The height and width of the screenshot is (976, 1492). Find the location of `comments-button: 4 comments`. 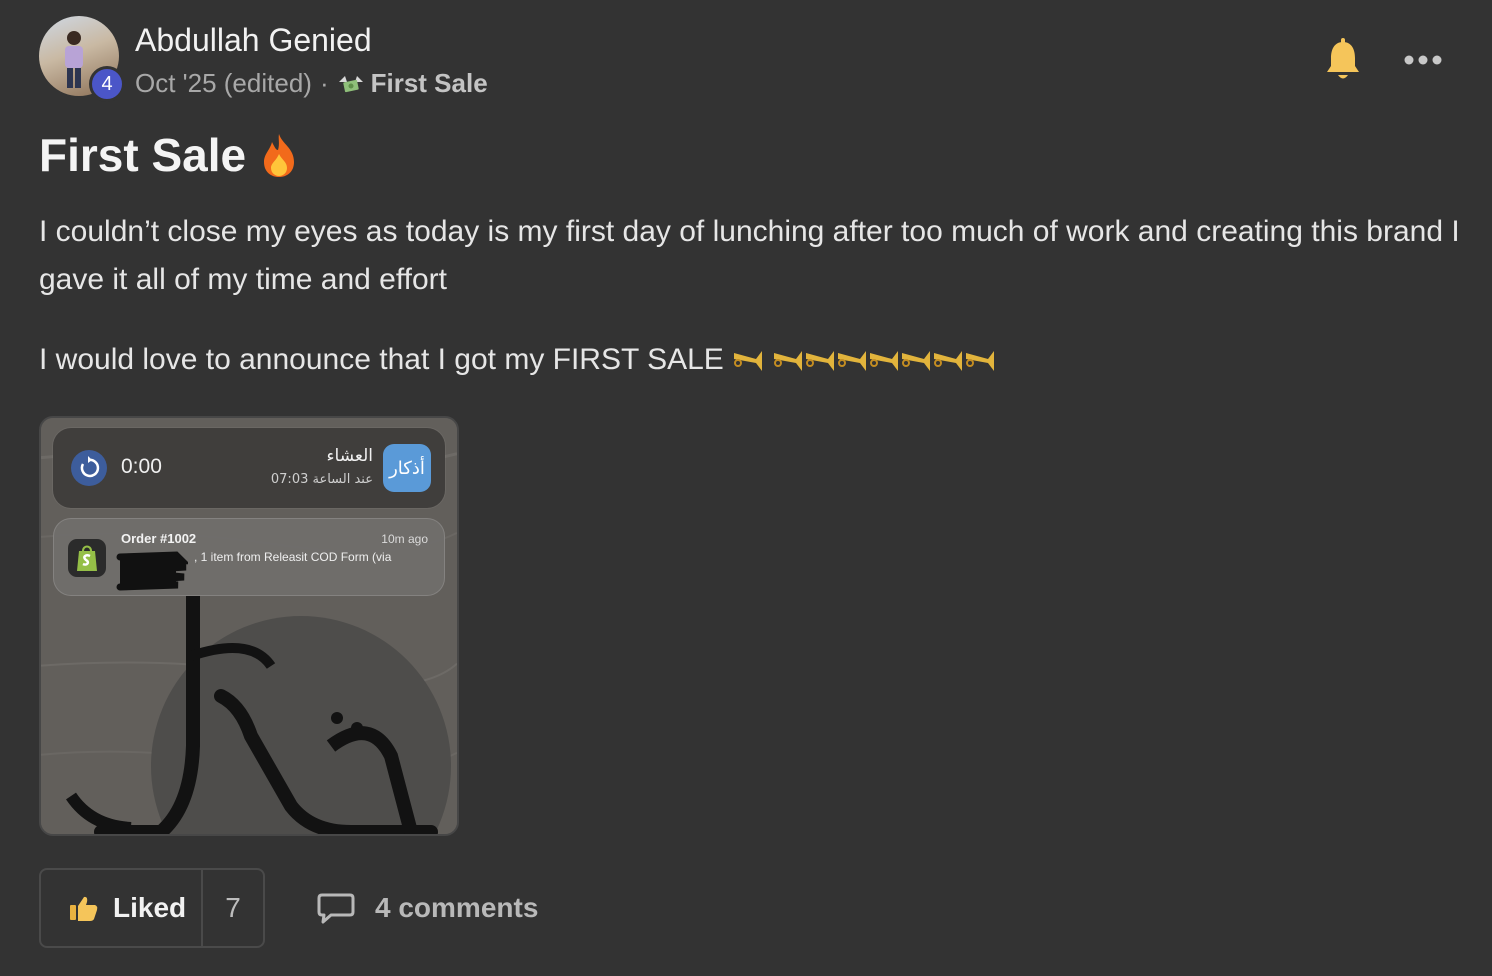

comments-button: 4 comments is located at coordinates (427, 908).